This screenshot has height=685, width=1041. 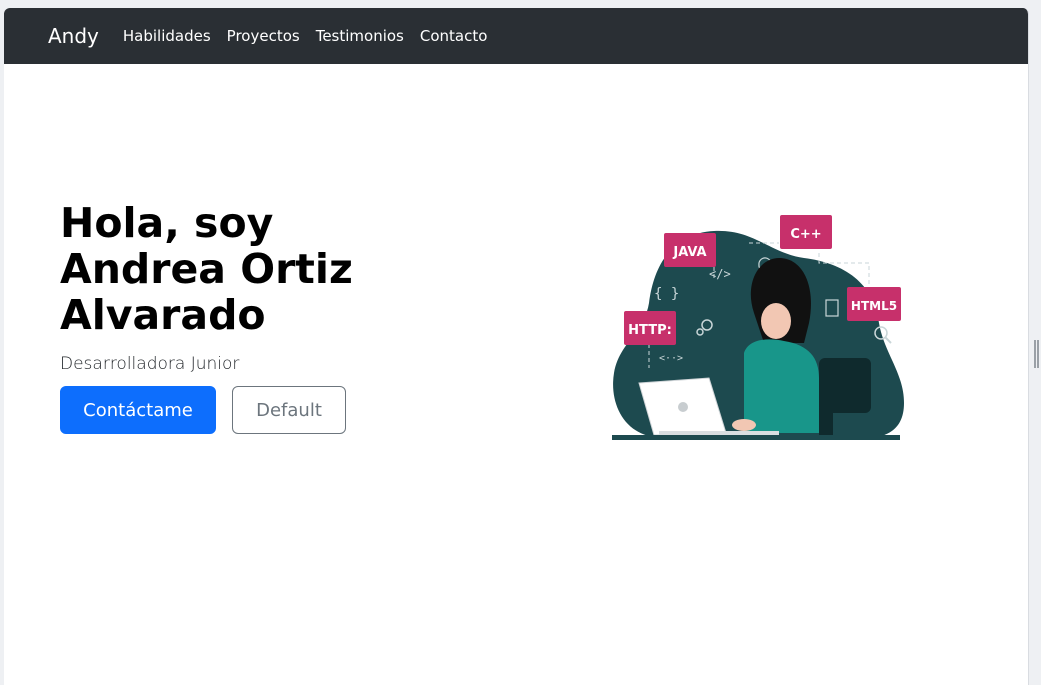 What do you see at coordinates (805, 234) in the screenshot?
I see `svg-text: C++` at bounding box center [805, 234].